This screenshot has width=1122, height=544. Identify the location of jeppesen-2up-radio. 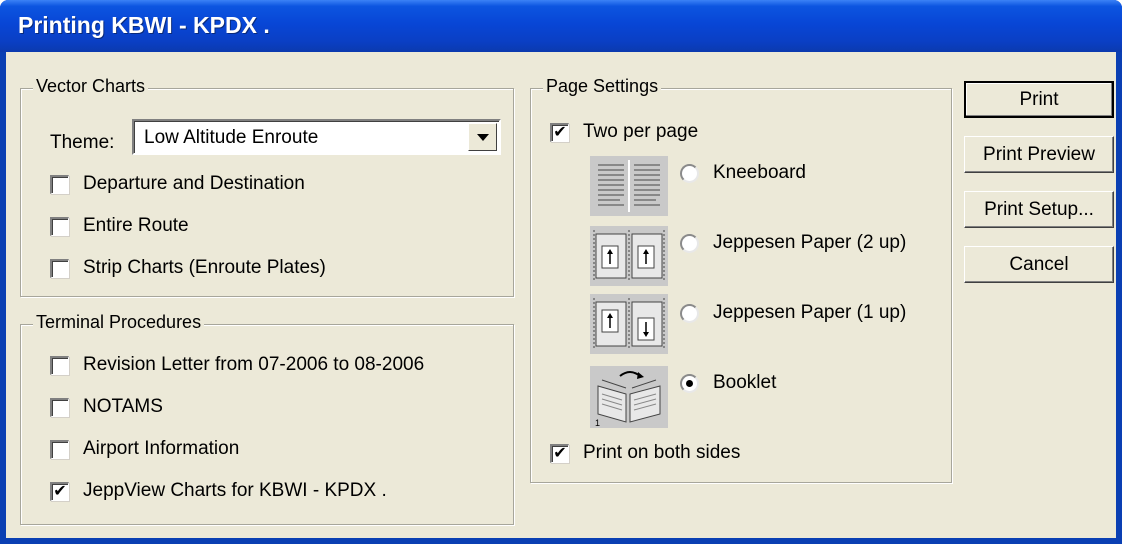
(689, 243).